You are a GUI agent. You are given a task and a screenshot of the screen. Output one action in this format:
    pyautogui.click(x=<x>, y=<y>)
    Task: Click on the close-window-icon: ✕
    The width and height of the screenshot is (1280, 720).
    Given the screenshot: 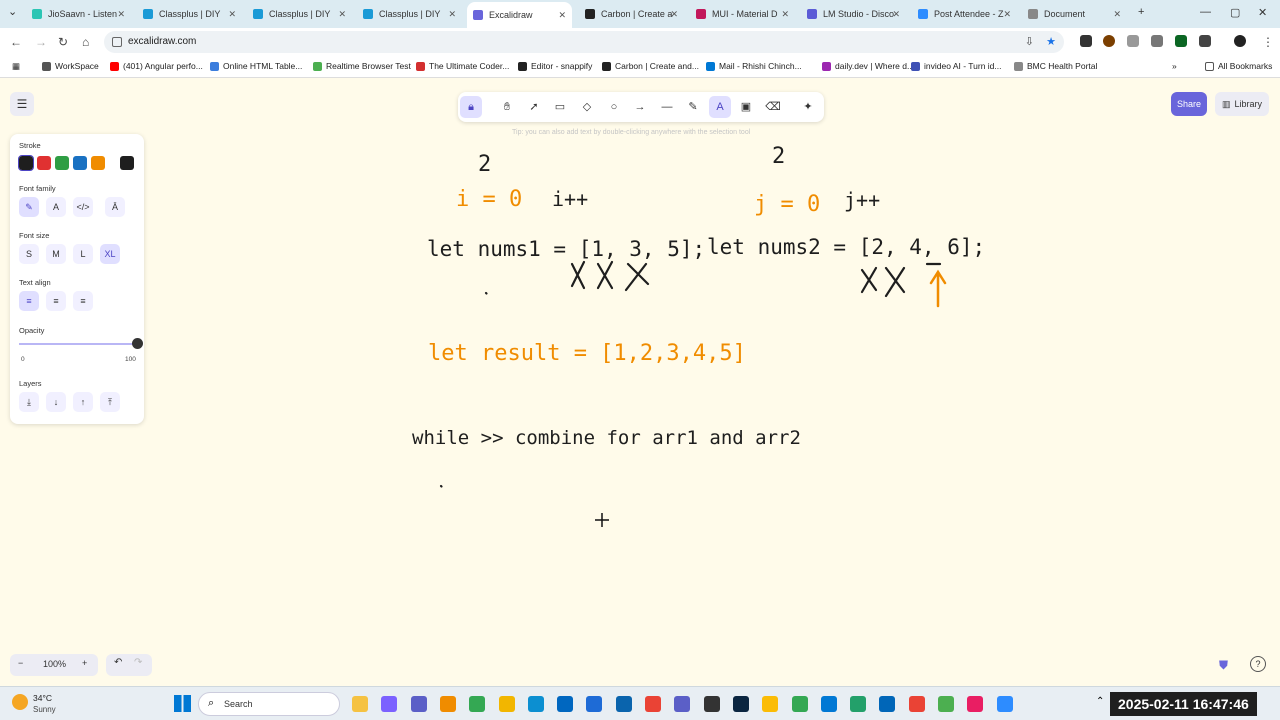 What is the action you would take?
    pyautogui.click(x=1262, y=12)
    